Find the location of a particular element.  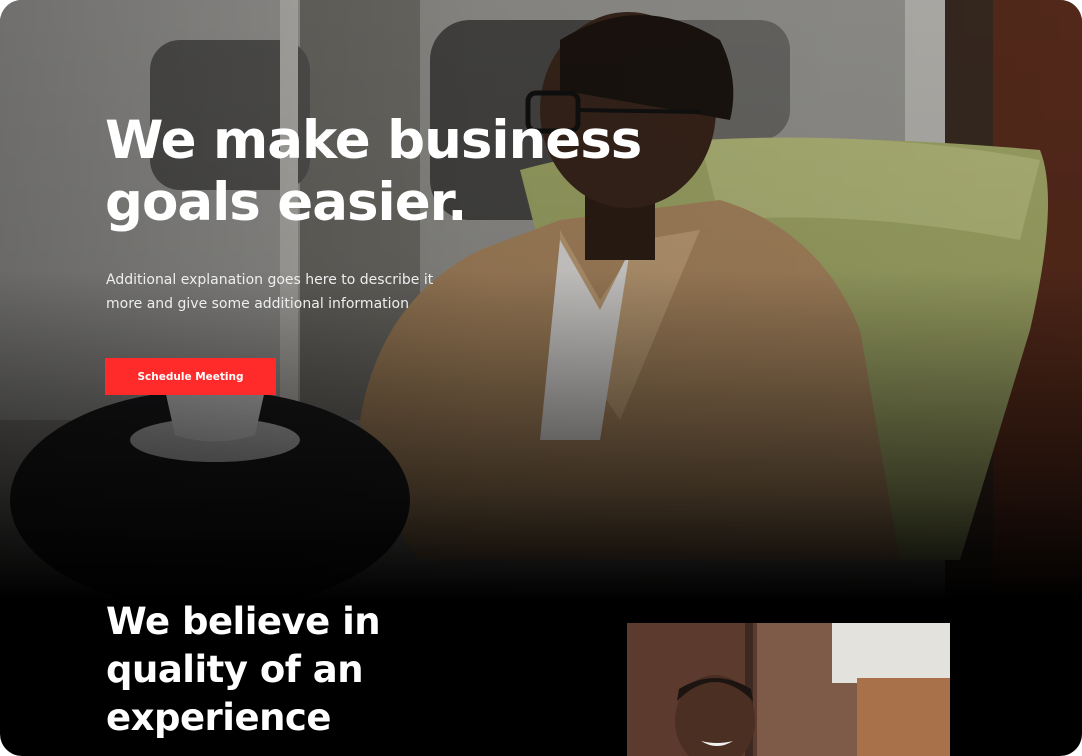

hero-title: We make business goals easier. is located at coordinates (385, 172).